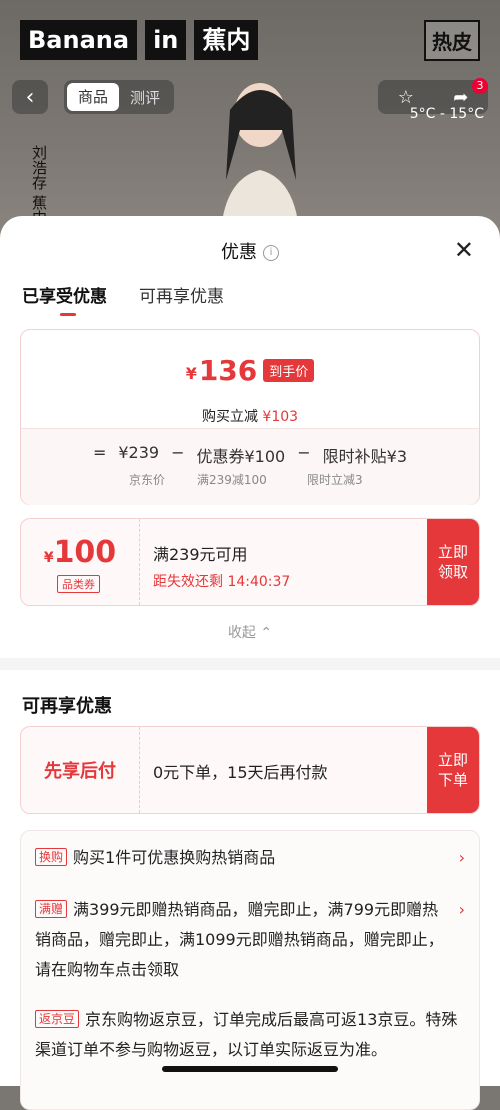 This screenshot has width=500, height=1110. What do you see at coordinates (229, 417) in the screenshot?
I see `save-label: 购买立减` at bounding box center [229, 417].